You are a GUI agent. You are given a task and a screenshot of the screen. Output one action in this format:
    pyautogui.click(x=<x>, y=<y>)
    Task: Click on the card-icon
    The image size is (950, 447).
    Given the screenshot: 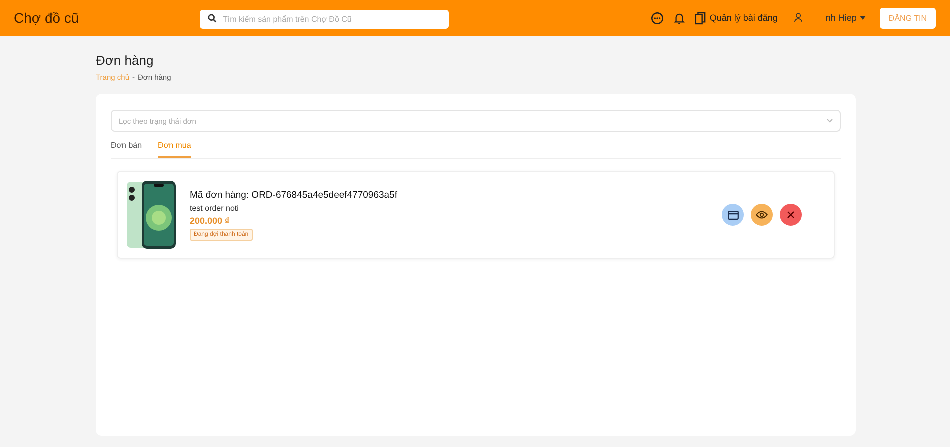 What is the action you would take?
    pyautogui.click(x=733, y=215)
    